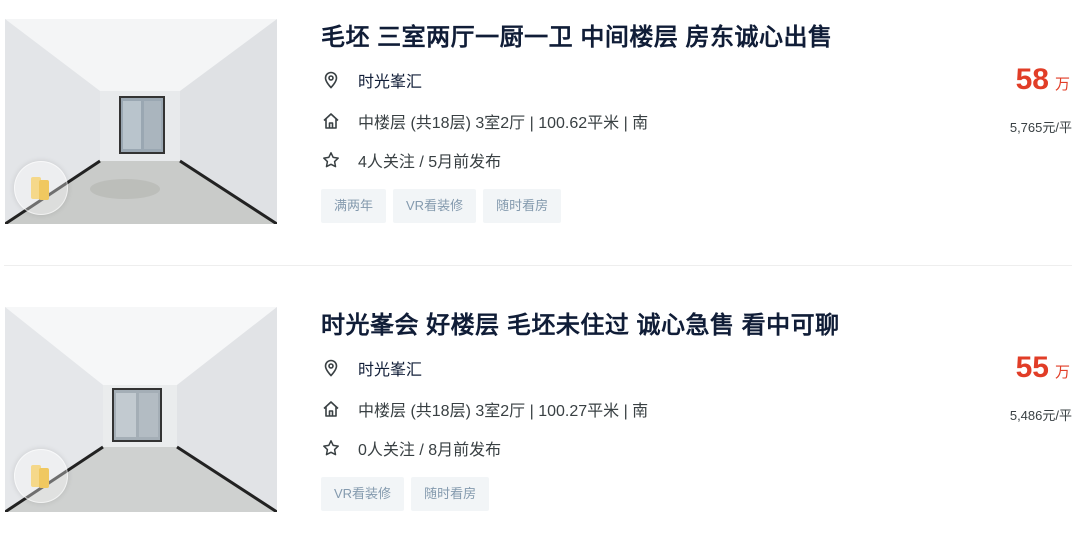  What do you see at coordinates (503, 123) in the screenshot?
I see `house-info: 中楼层 (共18层) 3室2厅 | 100.62平米 | 南` at bounding box center [503, 123].